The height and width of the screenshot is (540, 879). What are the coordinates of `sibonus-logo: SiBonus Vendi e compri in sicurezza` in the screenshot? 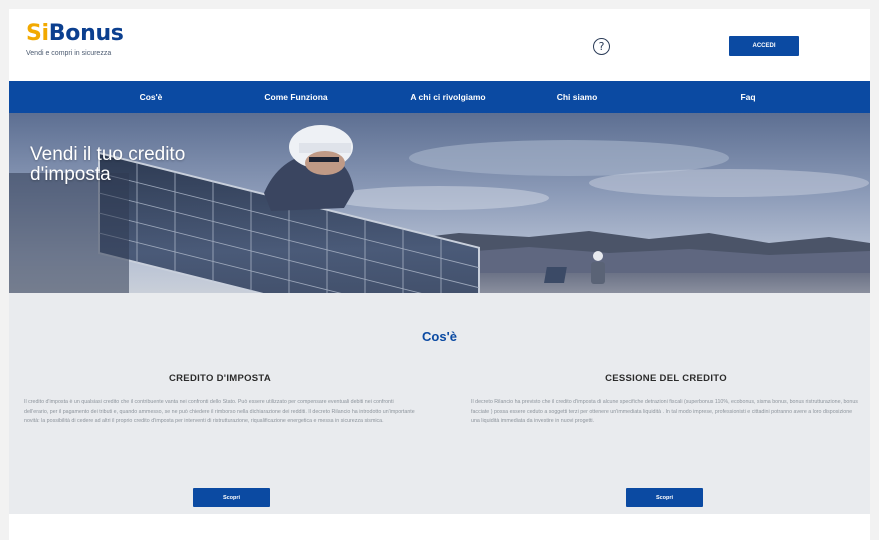 It's located at (75, 39).